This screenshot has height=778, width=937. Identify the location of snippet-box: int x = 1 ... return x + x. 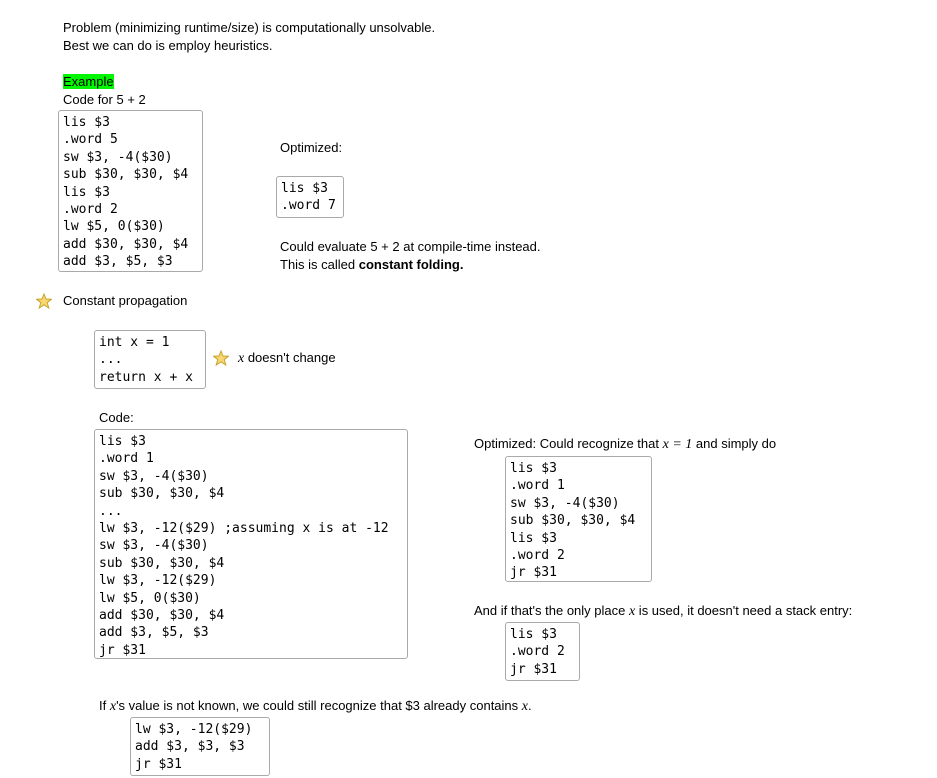
(150, 359).